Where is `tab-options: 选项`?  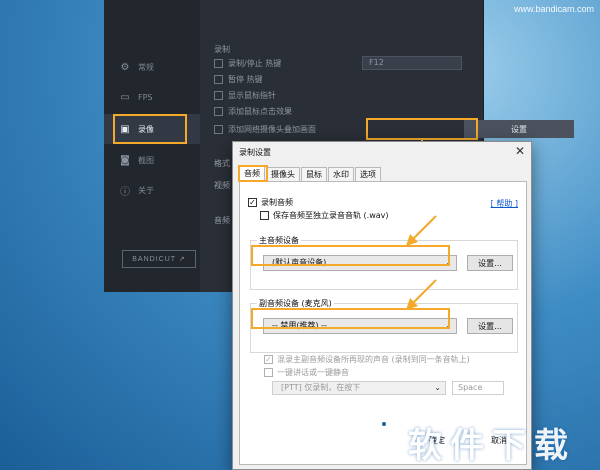 tab-options: 选项 is located at coordinates (368, 174).